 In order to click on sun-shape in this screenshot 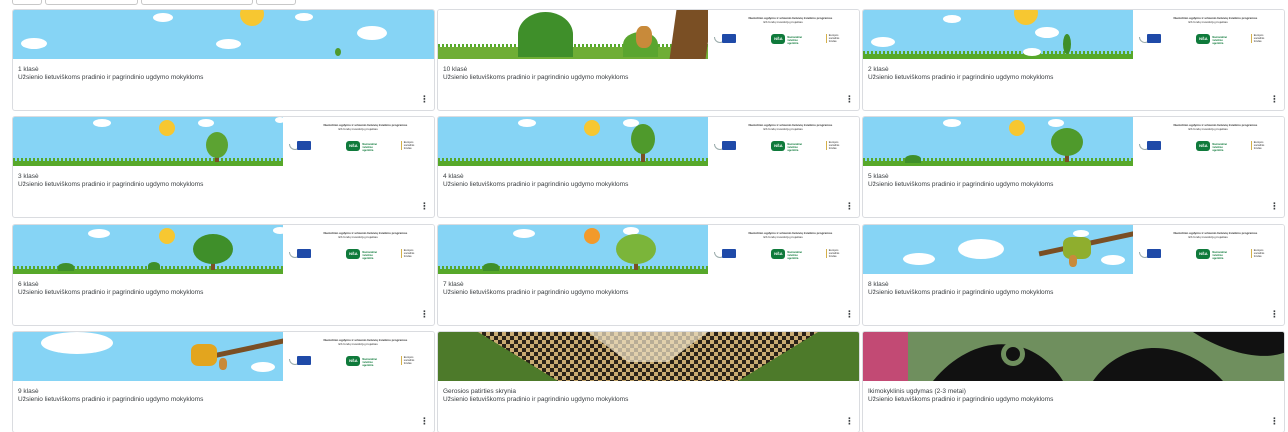, I will do `click(167, 128)`.